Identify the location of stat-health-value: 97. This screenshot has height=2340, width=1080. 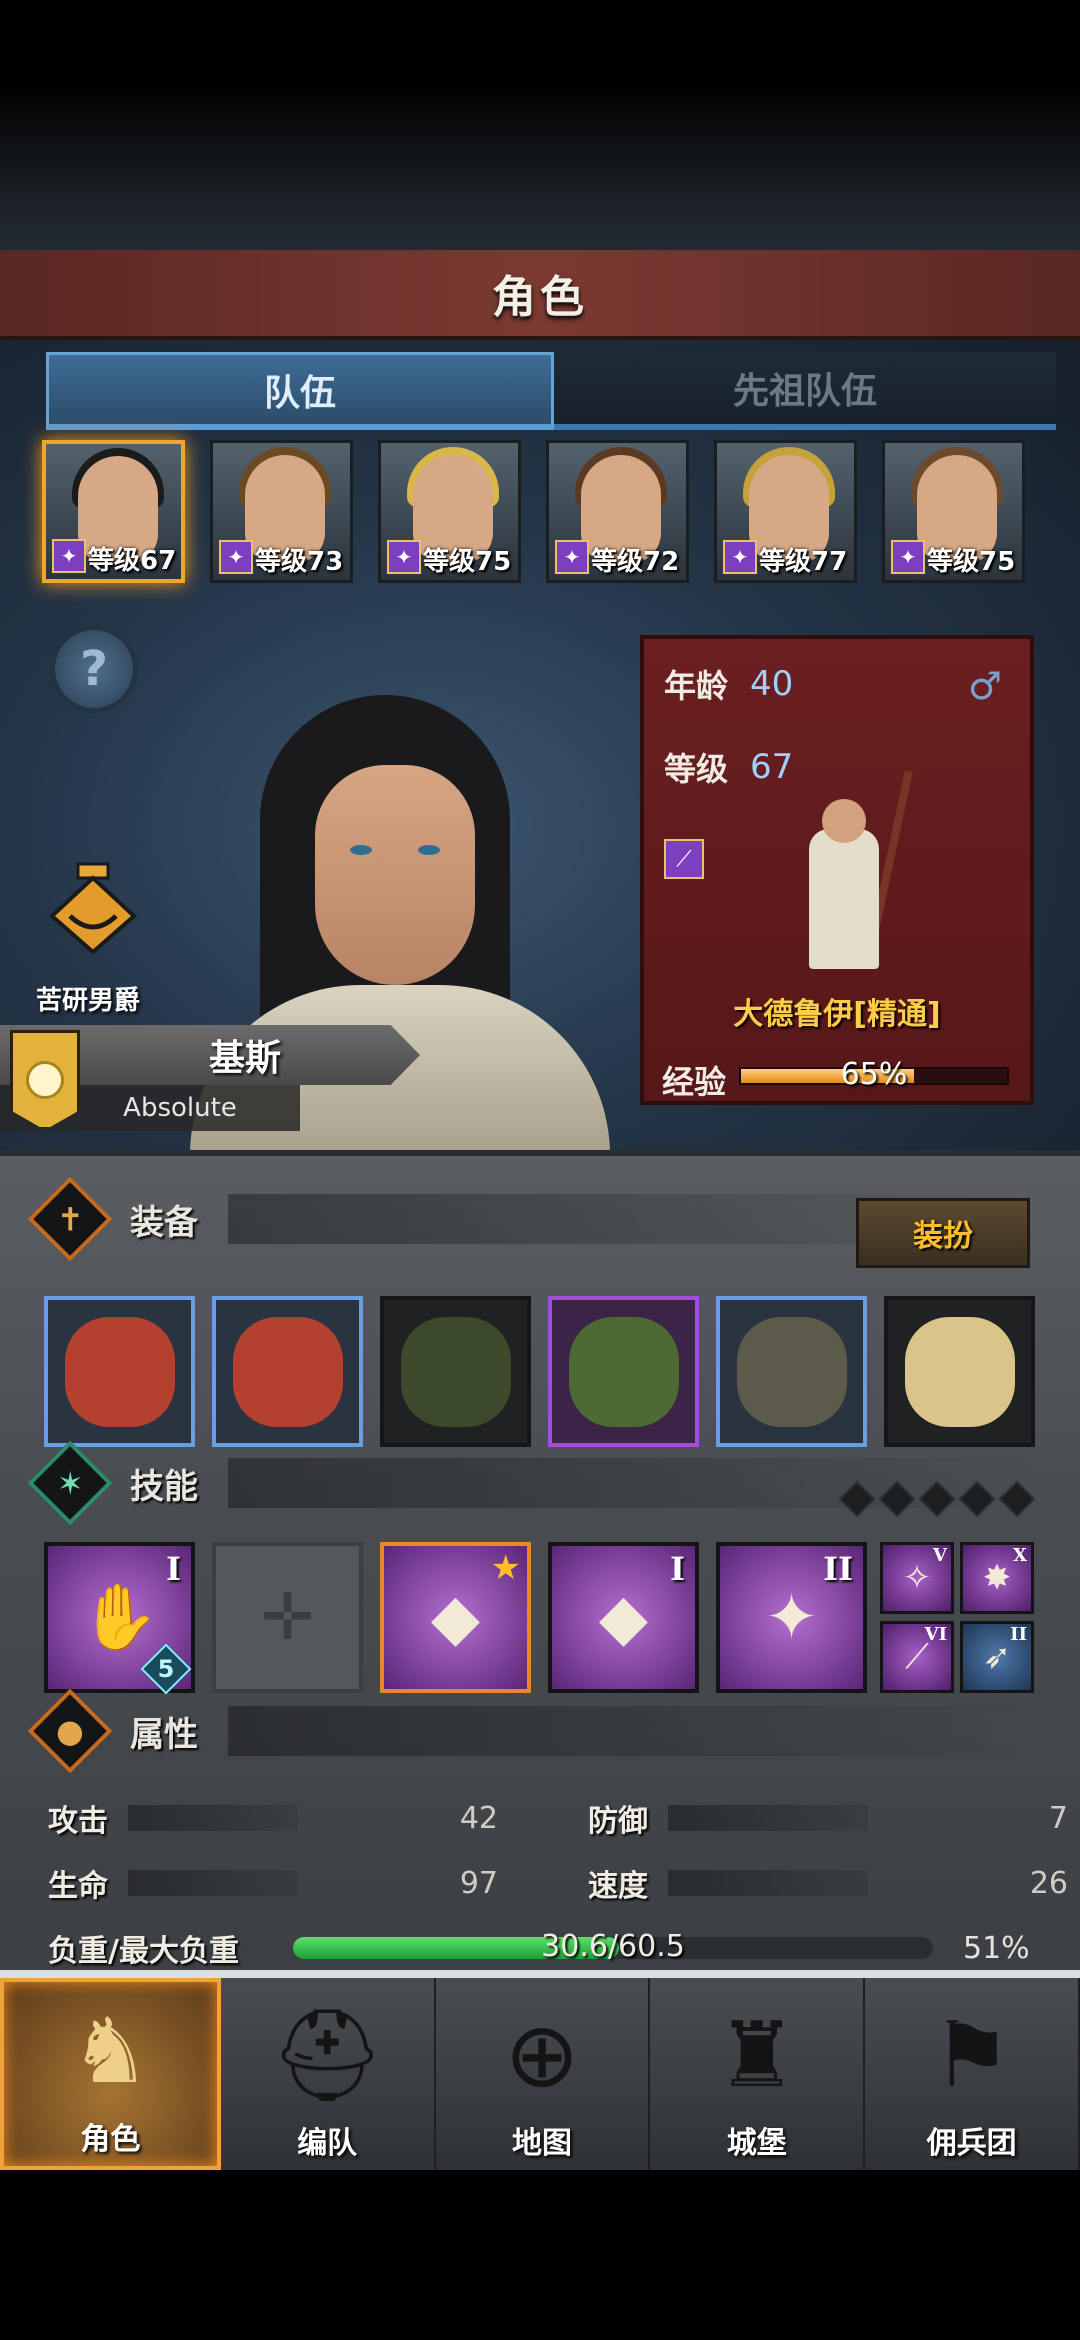
(478, 1883).